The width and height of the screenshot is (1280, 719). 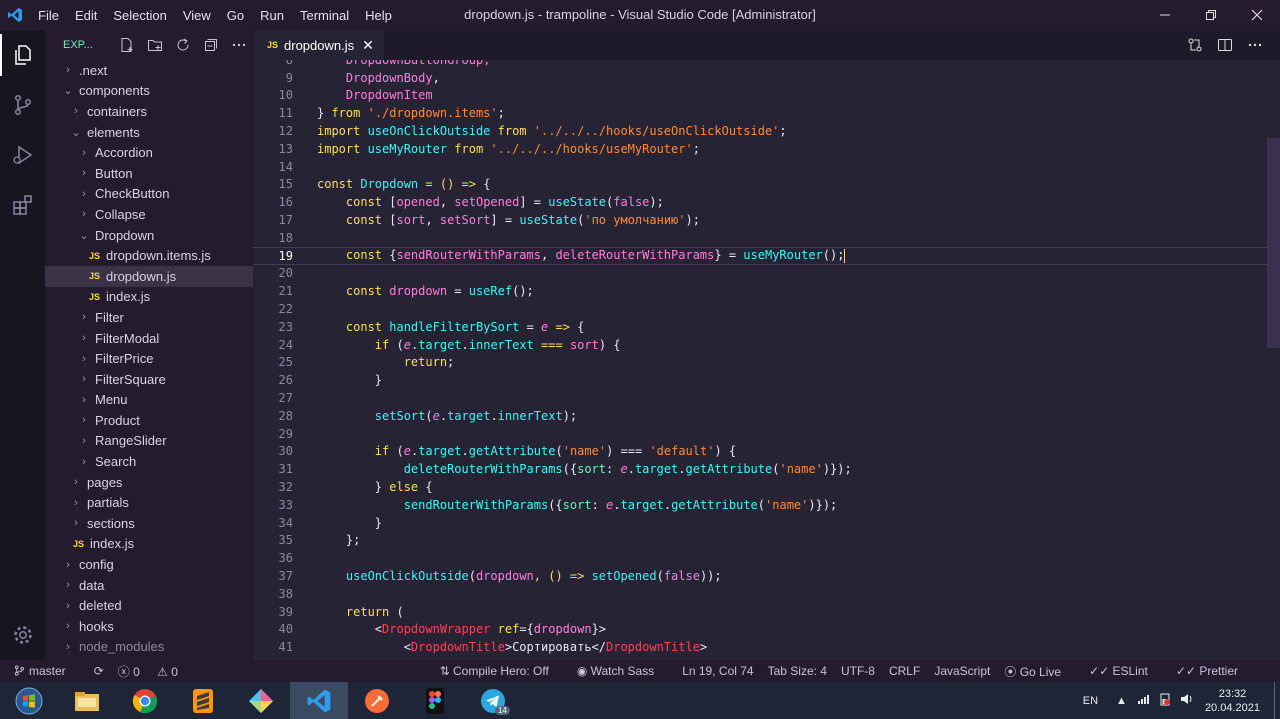 I want to click on source-control-icon, so click(x=22, y=105).